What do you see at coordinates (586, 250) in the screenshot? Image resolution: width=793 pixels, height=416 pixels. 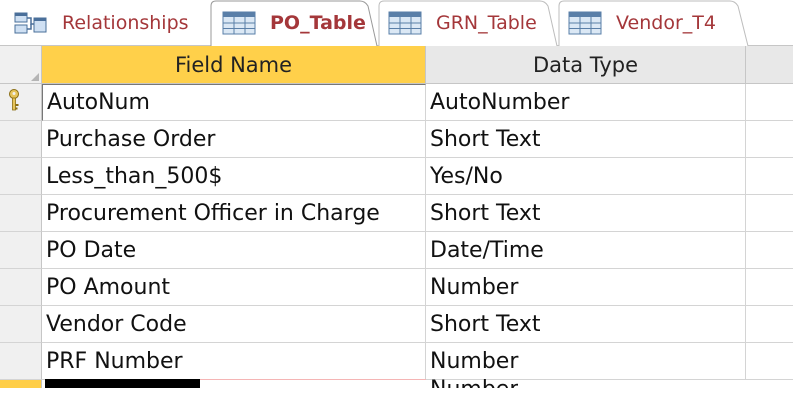 I see `data-type-cell: Date/Time` at bounding box center [586, 250].